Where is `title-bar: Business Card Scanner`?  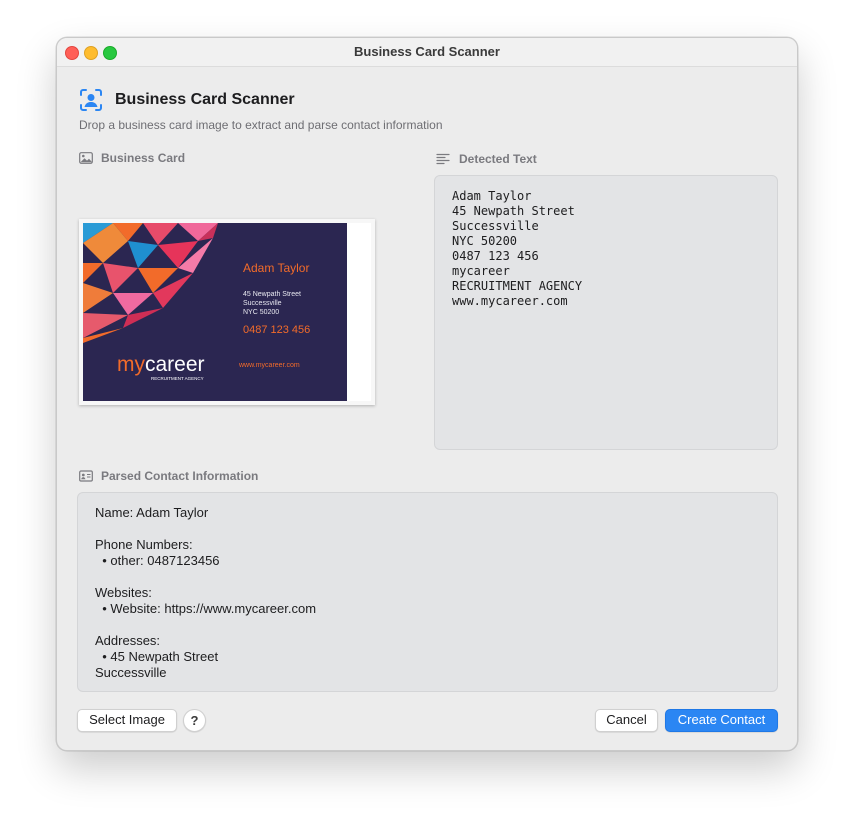
title-bar: Business Card Scanner is located at coordinates (427, 52).